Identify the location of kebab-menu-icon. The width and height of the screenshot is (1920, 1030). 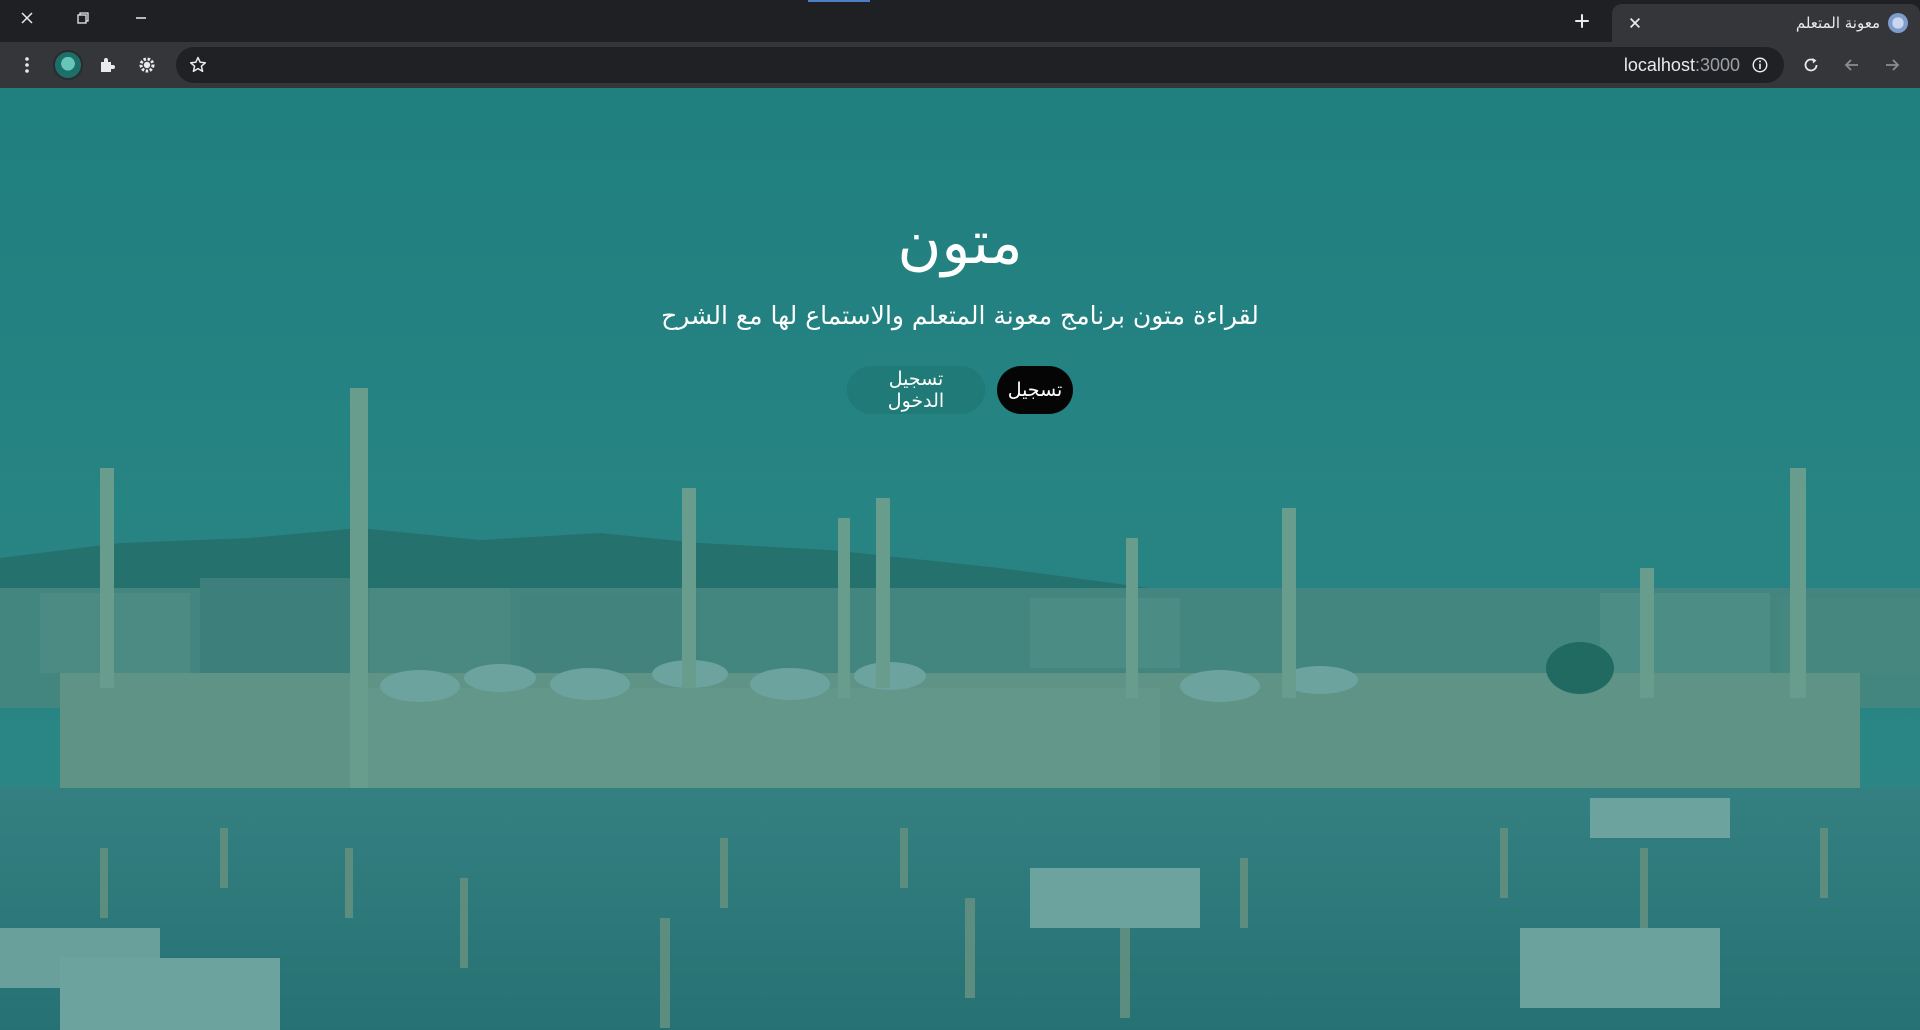
(27, 65).